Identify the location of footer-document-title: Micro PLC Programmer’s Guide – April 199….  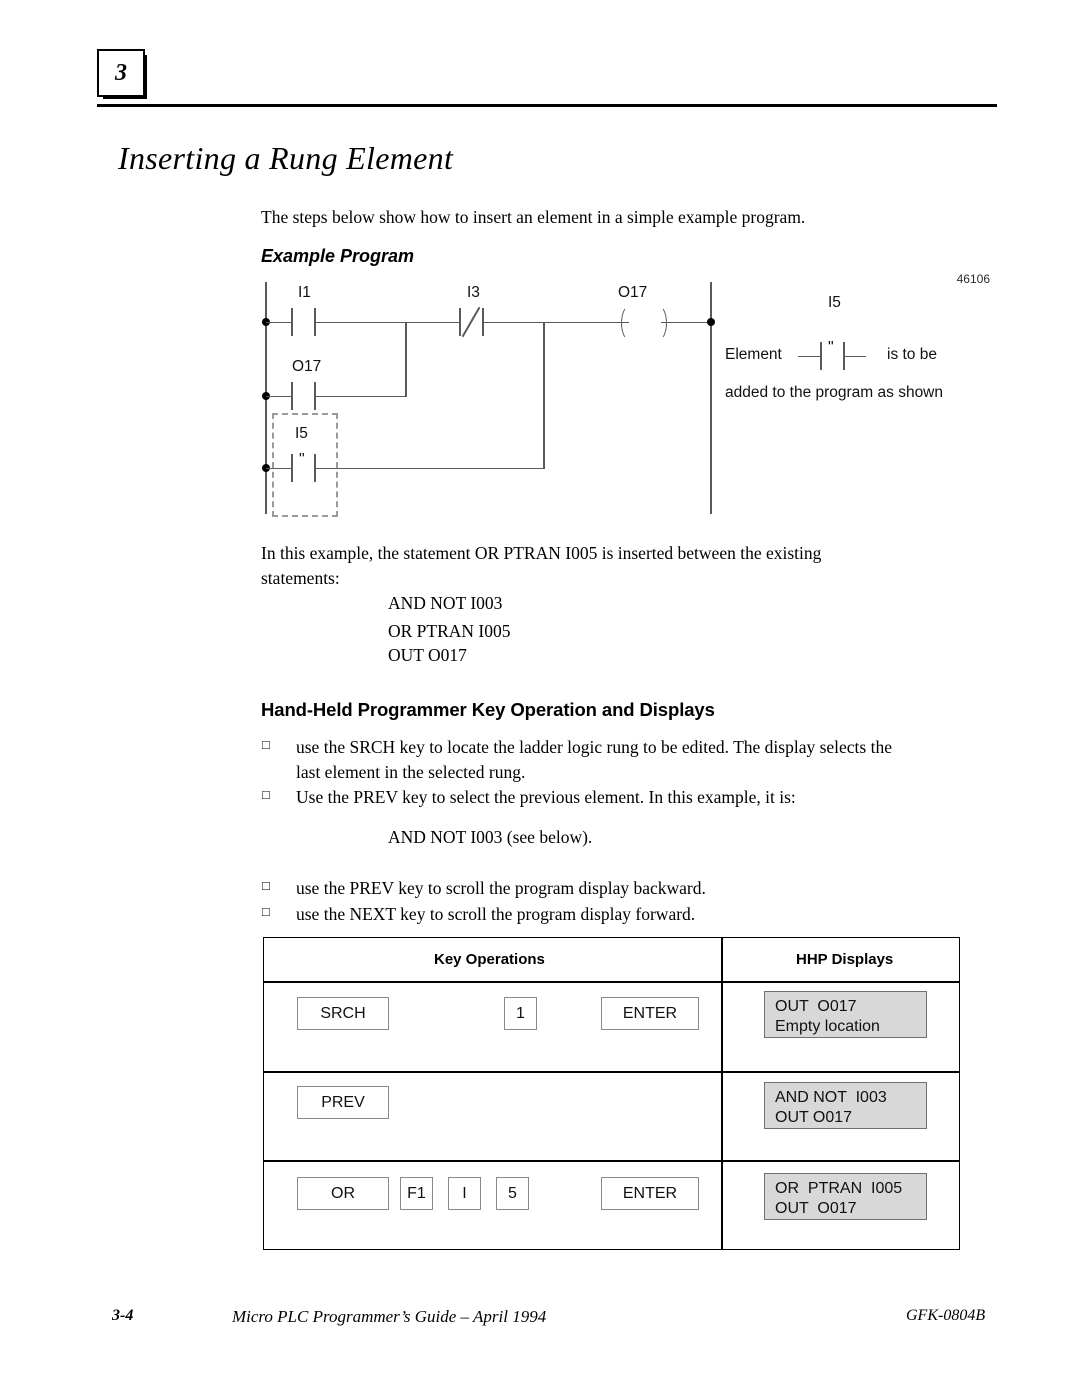
(389, 1316).